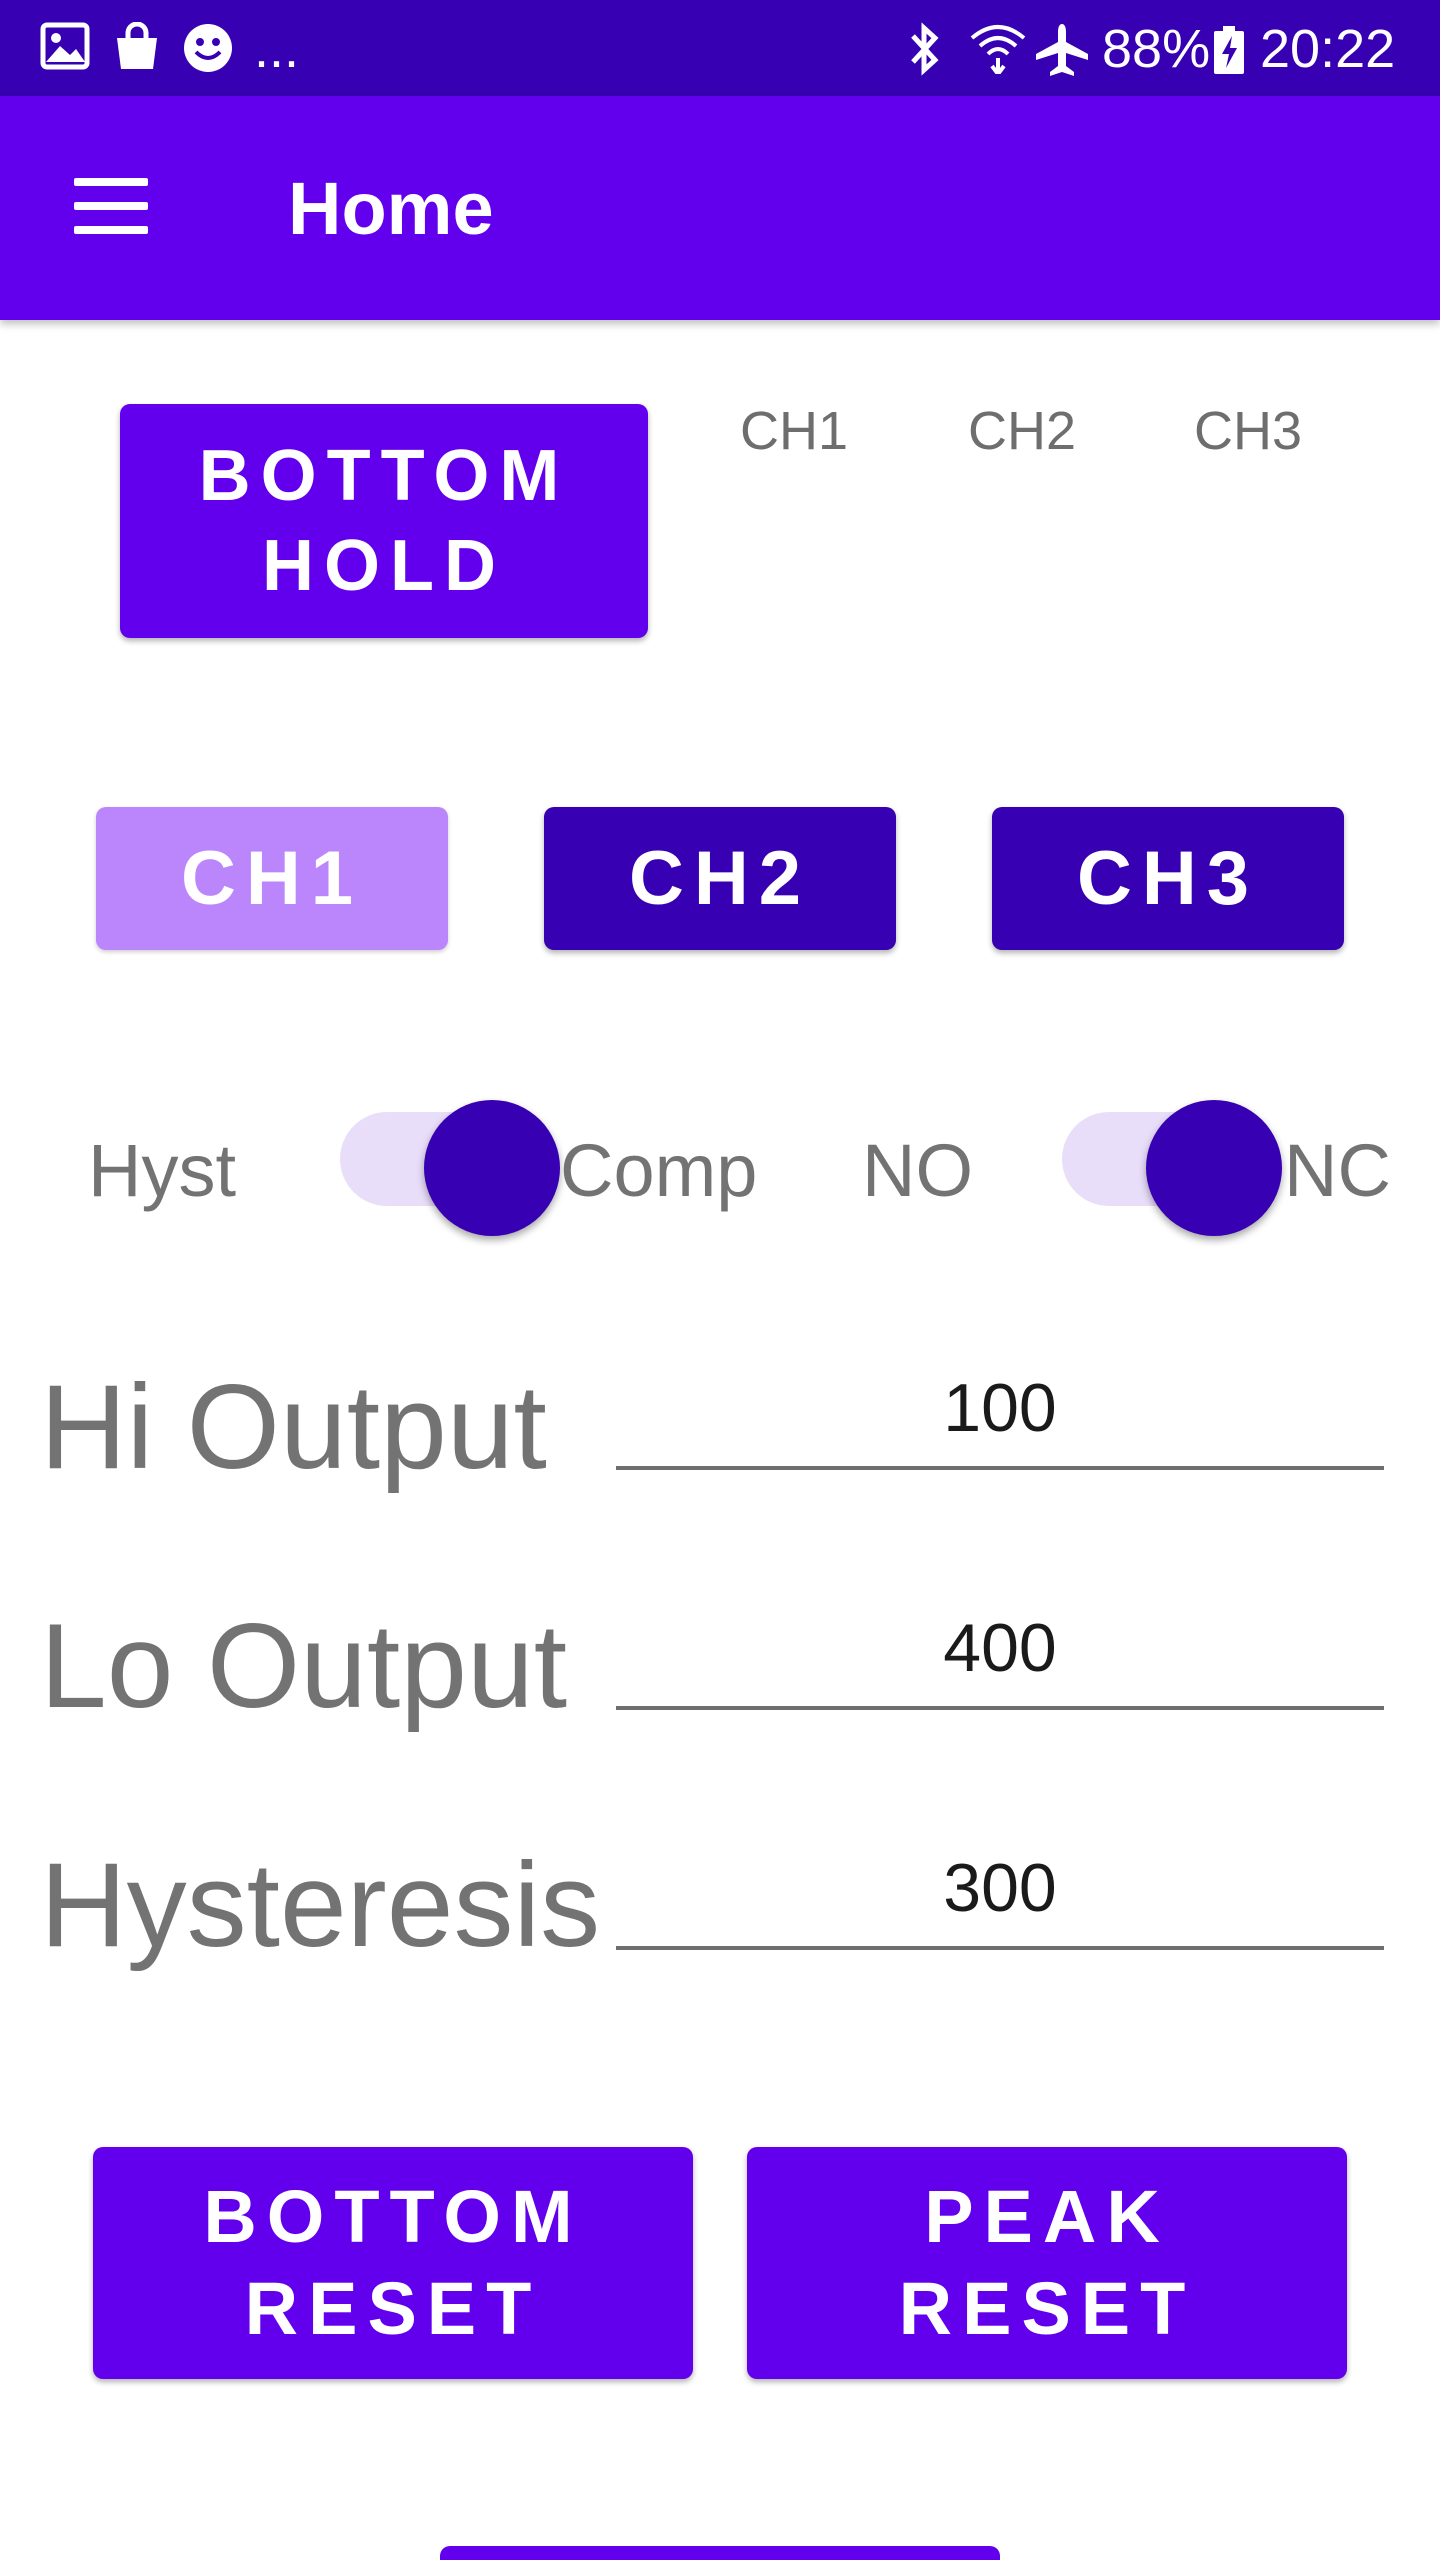 This screenshot has height=2560, width=1440. Describe the element at coordinates (1000, 1410) in the screenshot. I see `hi-output-input` at that location.